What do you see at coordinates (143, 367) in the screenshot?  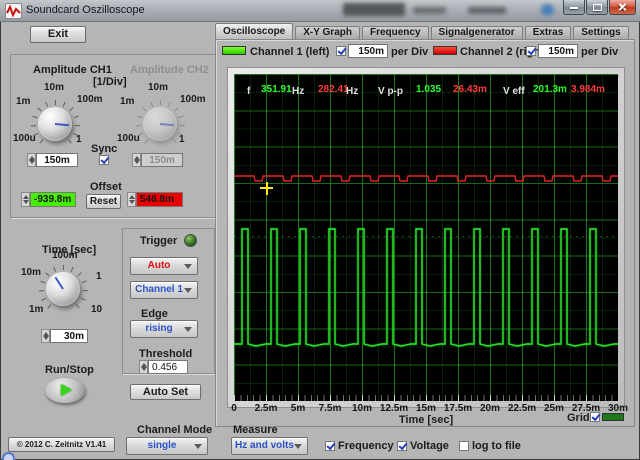 I see `threshold-spinner` at bounding box center [143, 367].